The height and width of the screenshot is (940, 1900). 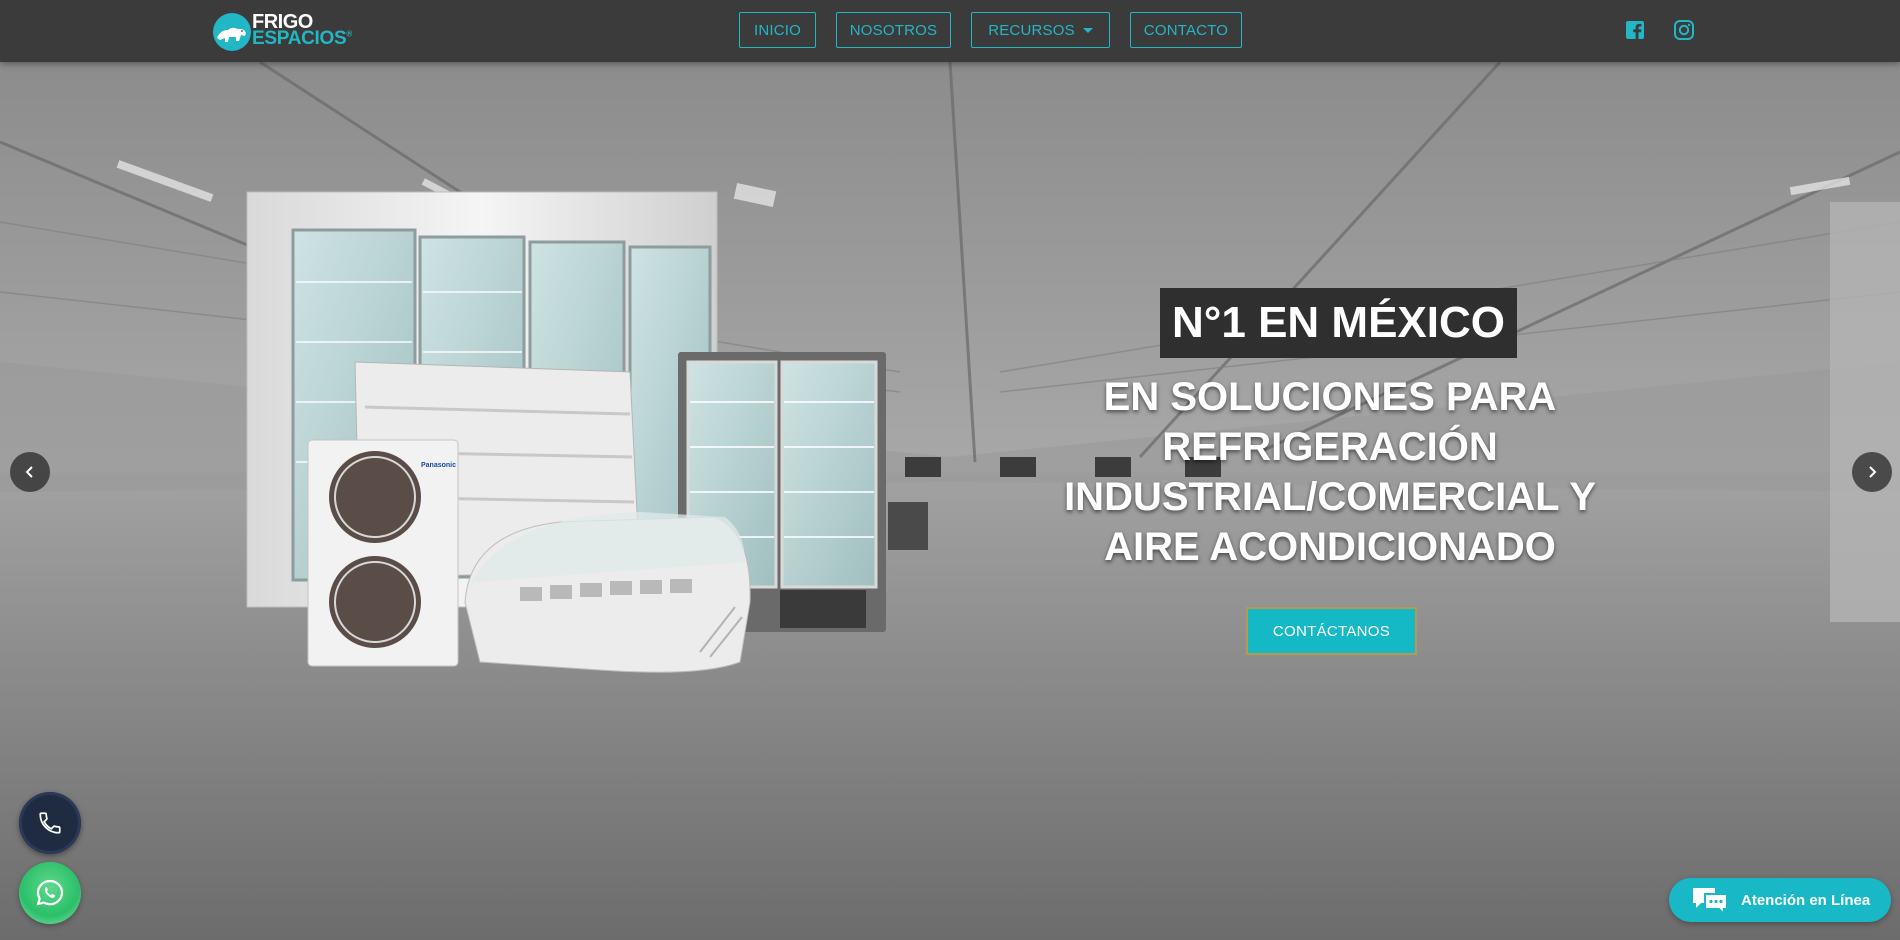 I want to click on slider-prev-button, so click(x=30, y=472).